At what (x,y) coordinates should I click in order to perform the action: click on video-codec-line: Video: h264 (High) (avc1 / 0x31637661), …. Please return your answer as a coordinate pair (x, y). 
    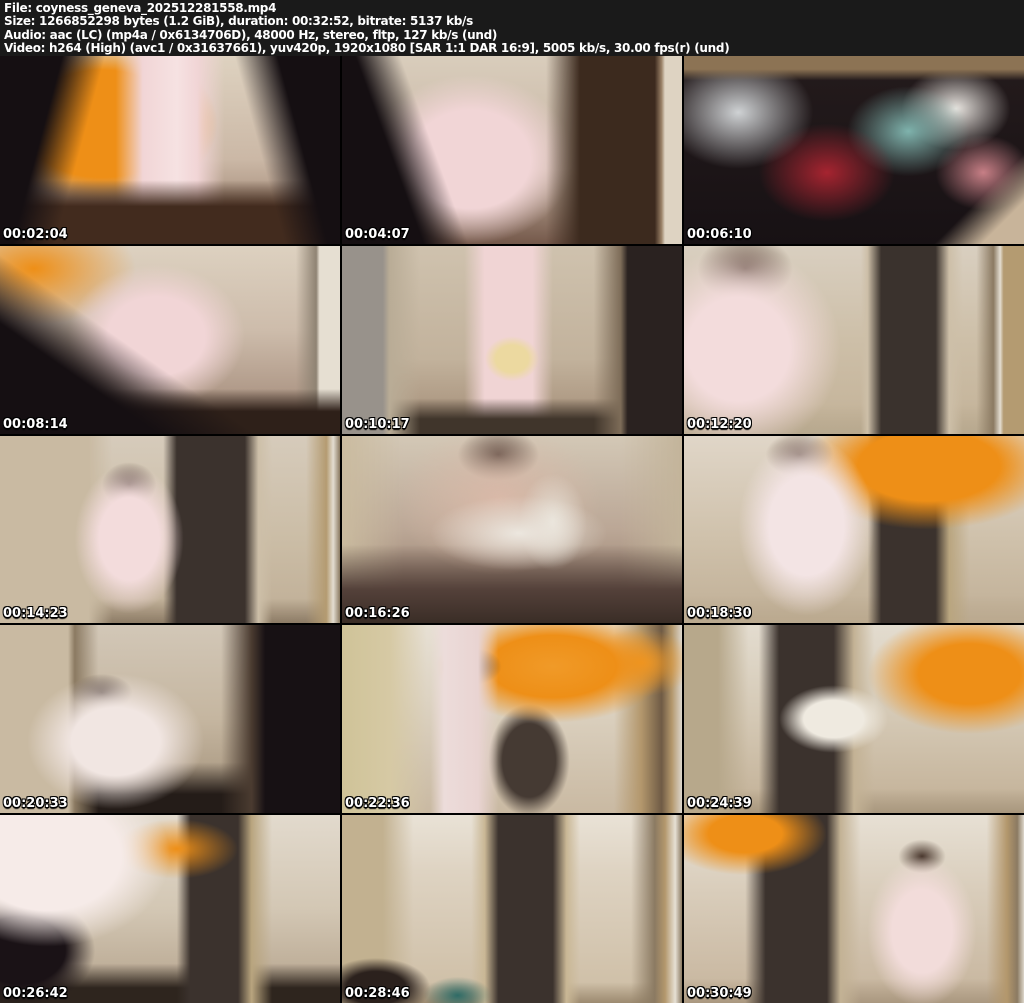
    Looking at the image, I should click on (367, 48).